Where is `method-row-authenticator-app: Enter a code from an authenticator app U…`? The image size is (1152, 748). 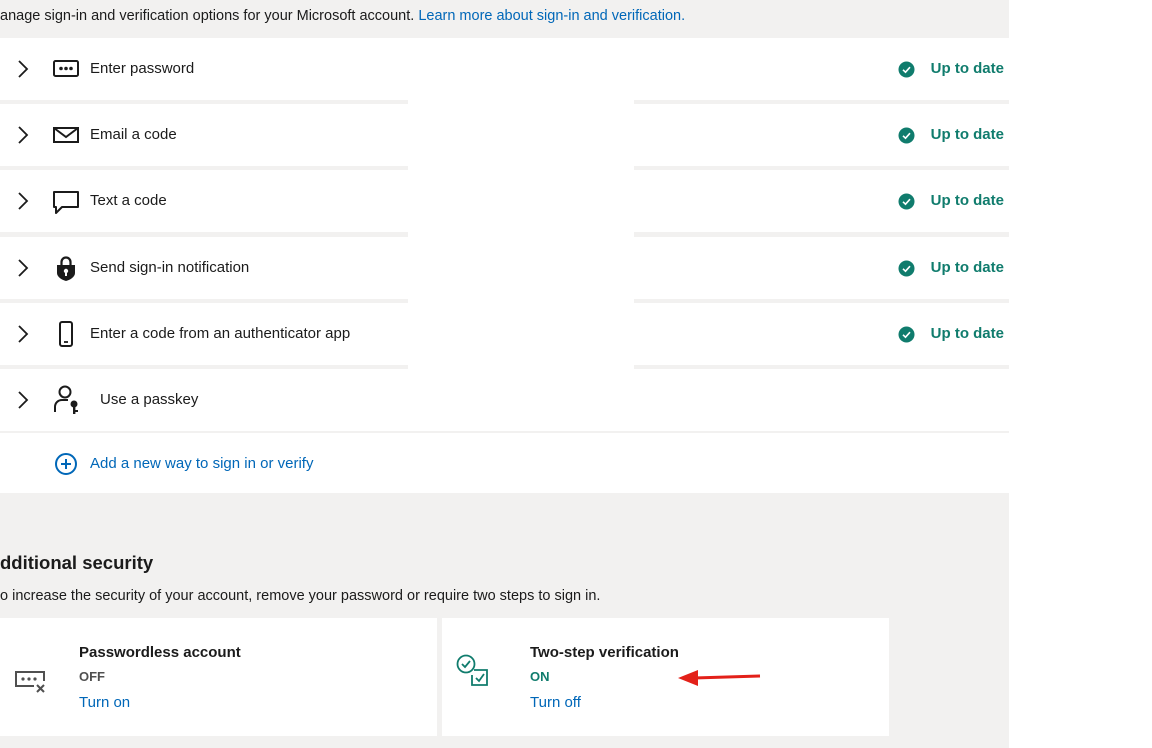
method-row-authenticator-app: Enter a code from an authenticator app U… is located at coordinates (504, 334).